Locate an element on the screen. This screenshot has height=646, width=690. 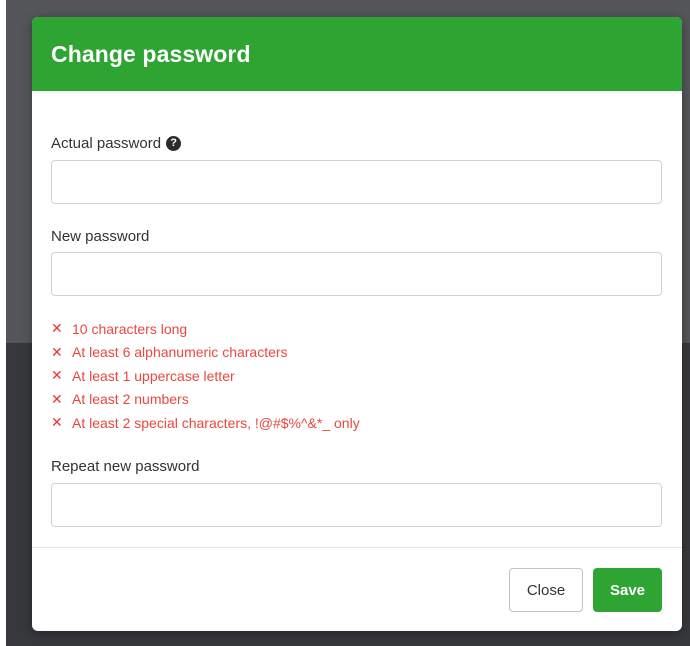
actual-password-input is located at coordinates (356, 182).